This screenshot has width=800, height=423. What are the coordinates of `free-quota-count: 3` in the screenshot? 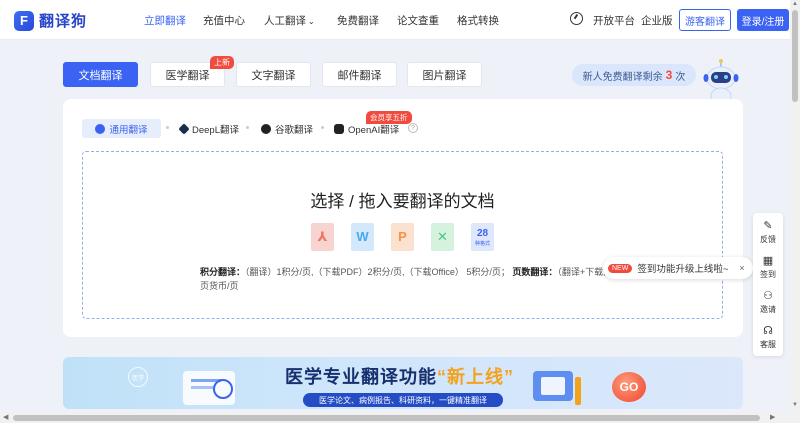 It's located at (669, 75).